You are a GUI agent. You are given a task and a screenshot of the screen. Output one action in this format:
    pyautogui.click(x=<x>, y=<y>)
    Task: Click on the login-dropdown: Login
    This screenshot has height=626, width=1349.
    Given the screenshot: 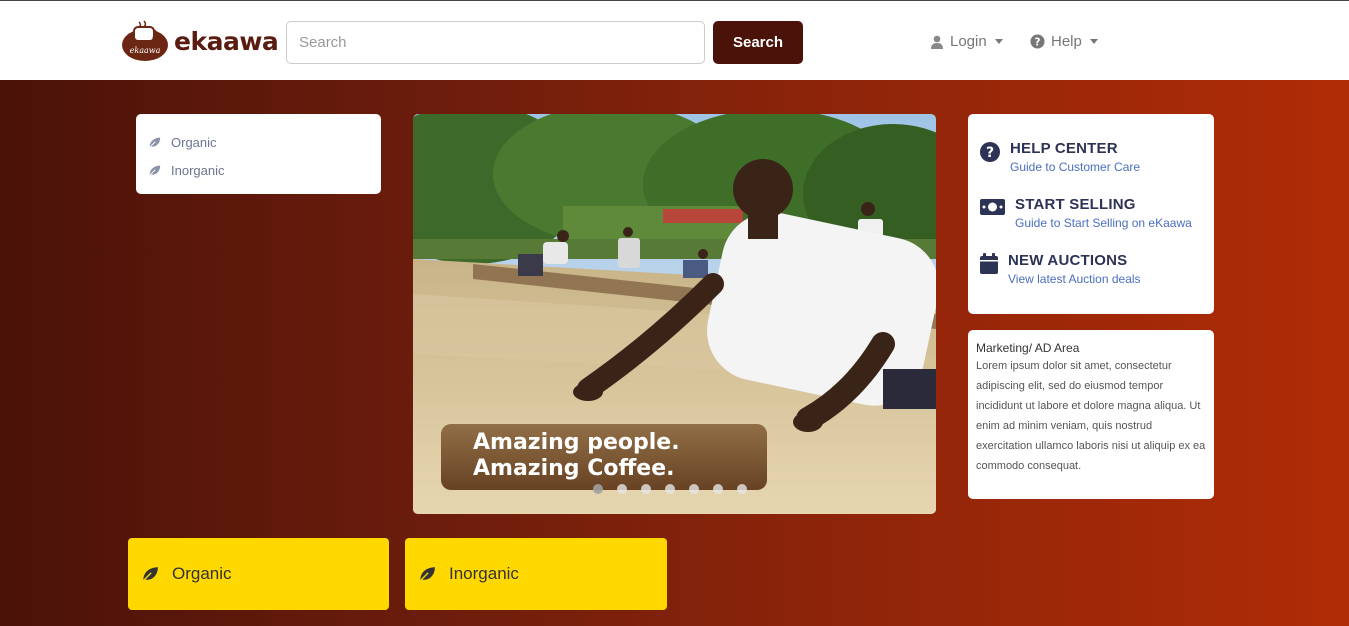 What is the action you would take?
    pyautogui.click(x=966, y=41)
    